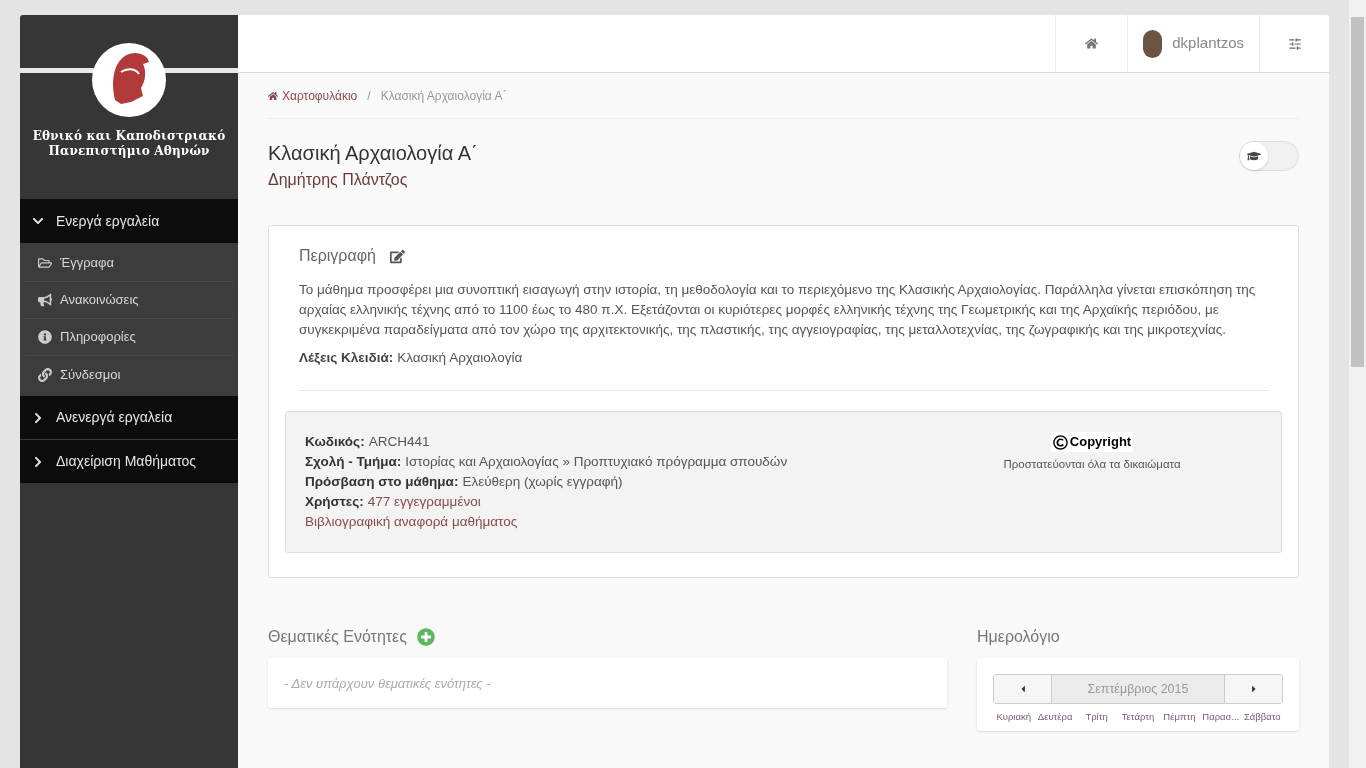 The width and height of the screenshot is (1366, 768). I want to click on keywords-value: Κλασική Αρχαιολογία, so click(460, 358).